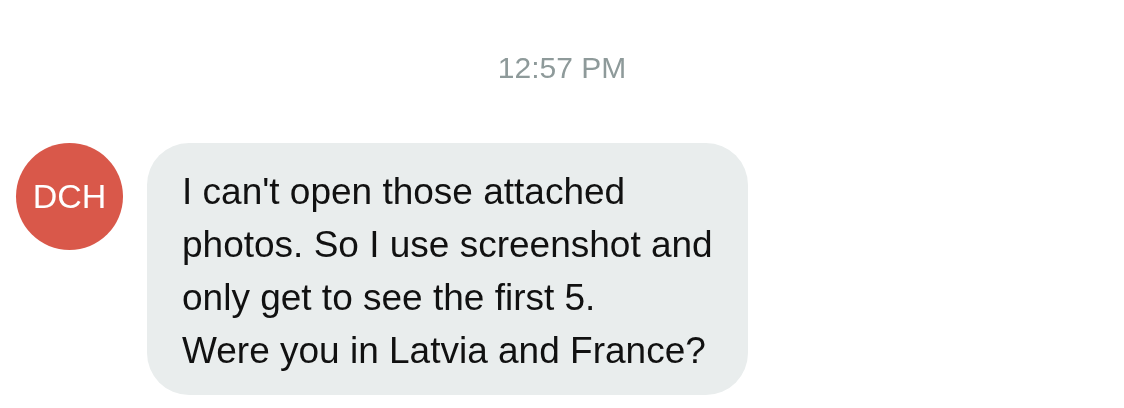 This screenshot has width=1124, height=408. What do you see at coordinates (69, 196) in the screenshot?
I see `avatar: DCH` at bounding box center [69, 196].